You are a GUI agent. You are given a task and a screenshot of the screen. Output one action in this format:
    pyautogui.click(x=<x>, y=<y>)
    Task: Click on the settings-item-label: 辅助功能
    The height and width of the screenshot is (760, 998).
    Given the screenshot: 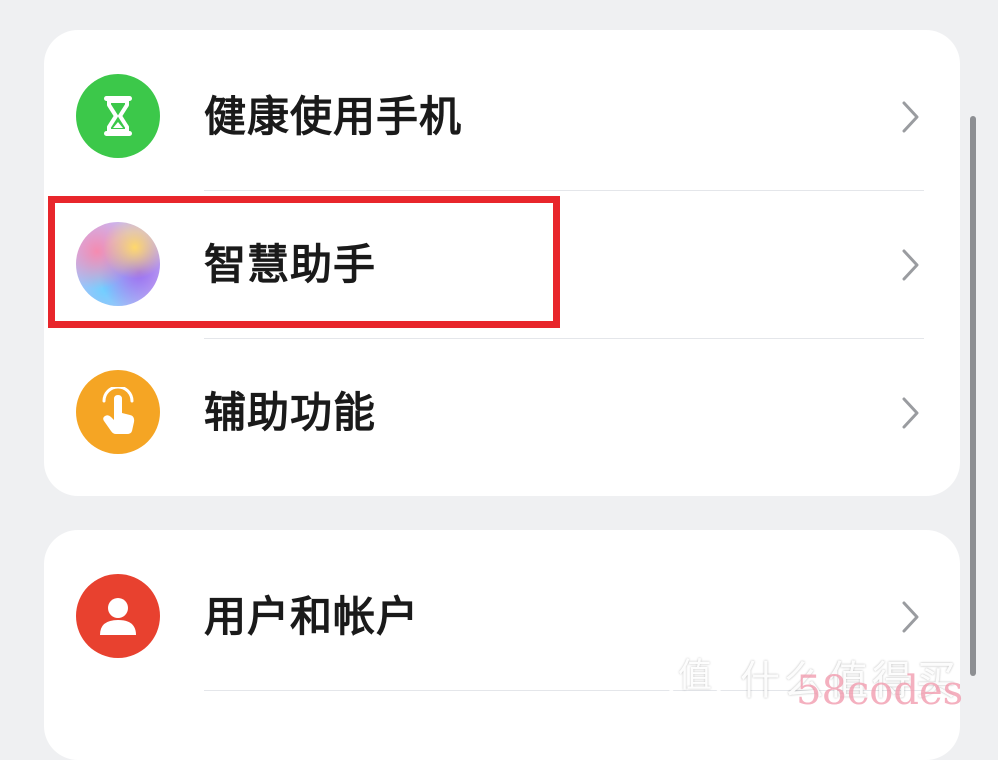 What is the action you would take?
    pyautogui.click(x=290, y=412)
    